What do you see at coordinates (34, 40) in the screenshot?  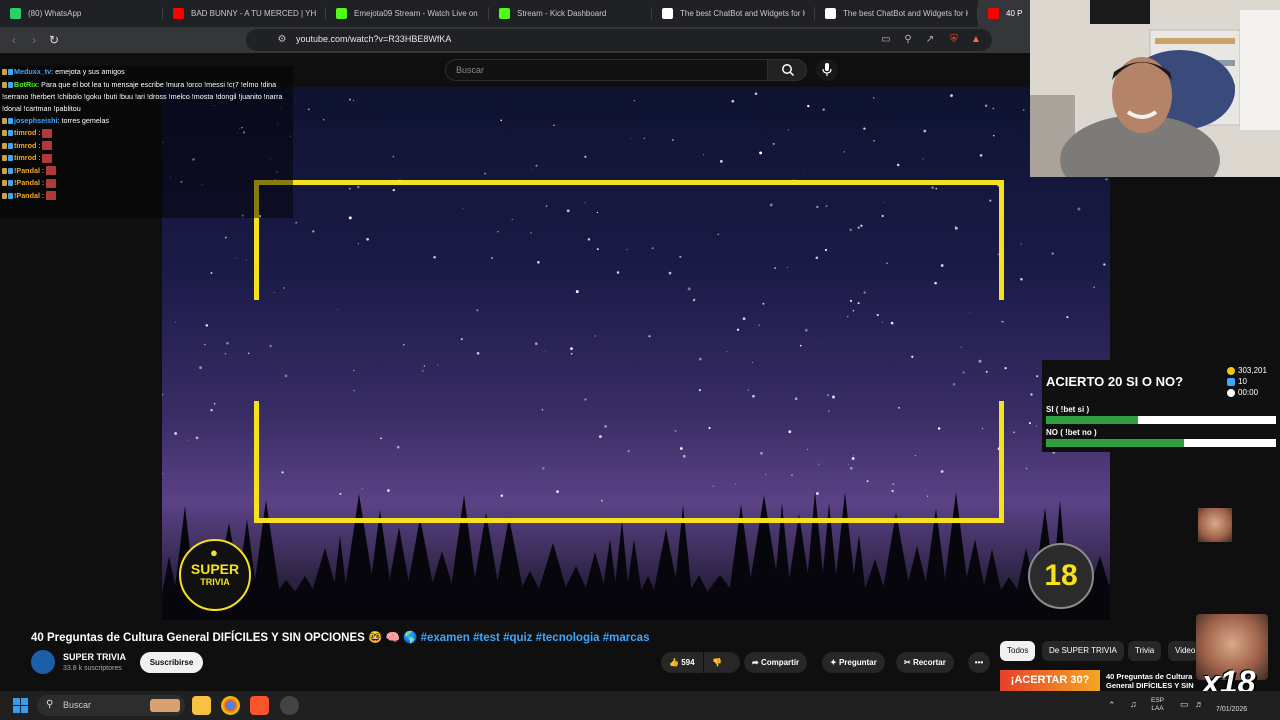 I see `forward-icon: ›` at bounding box center [34, 40].